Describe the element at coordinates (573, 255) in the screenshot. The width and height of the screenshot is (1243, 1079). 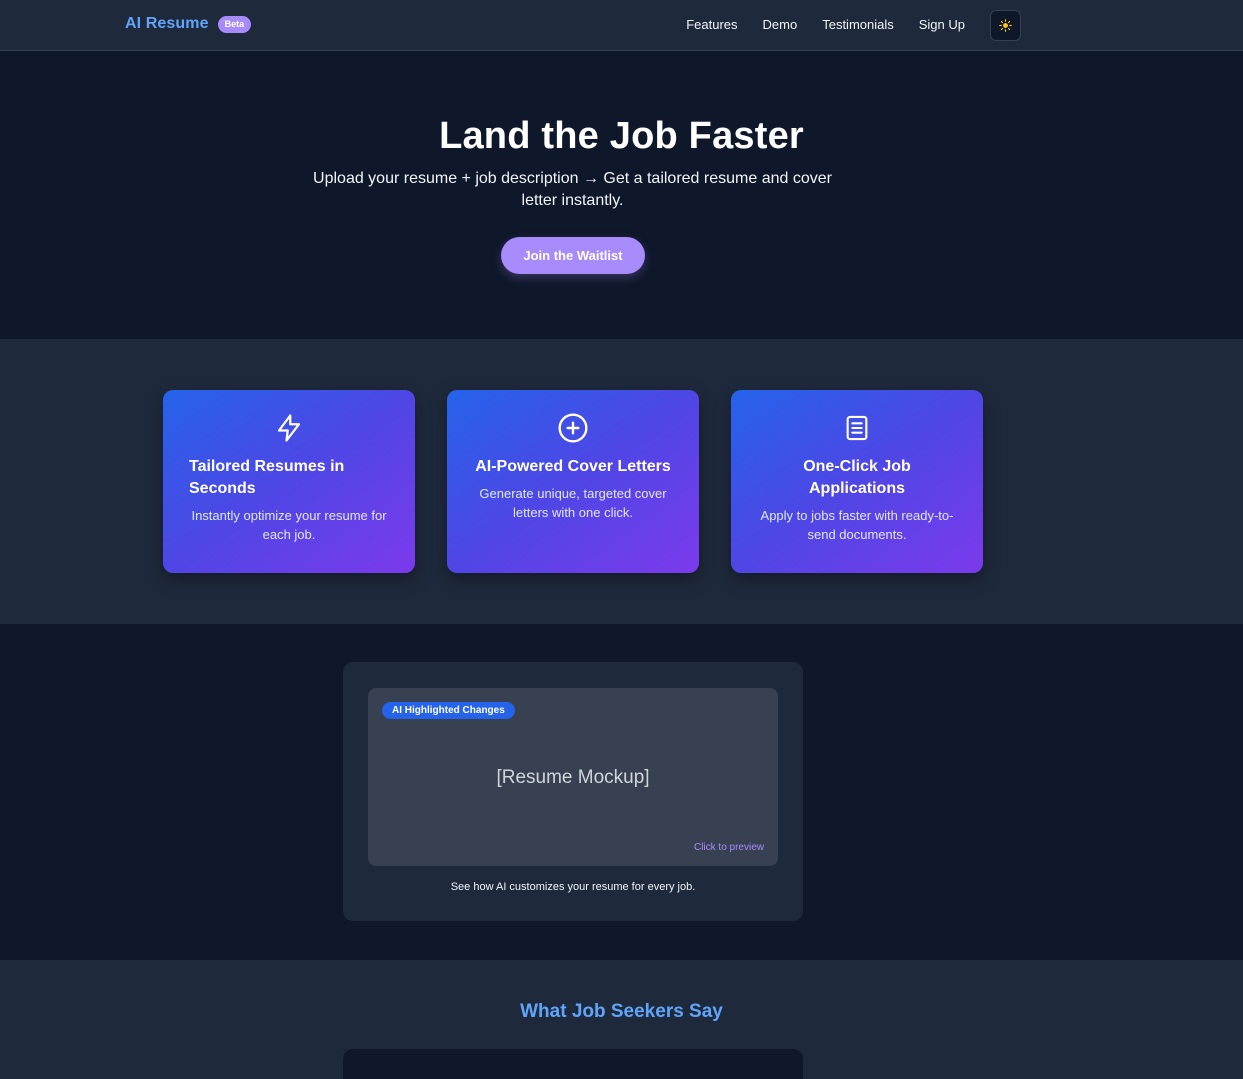
I see `join-waitlist-button: Join the Waitlist` at that location.